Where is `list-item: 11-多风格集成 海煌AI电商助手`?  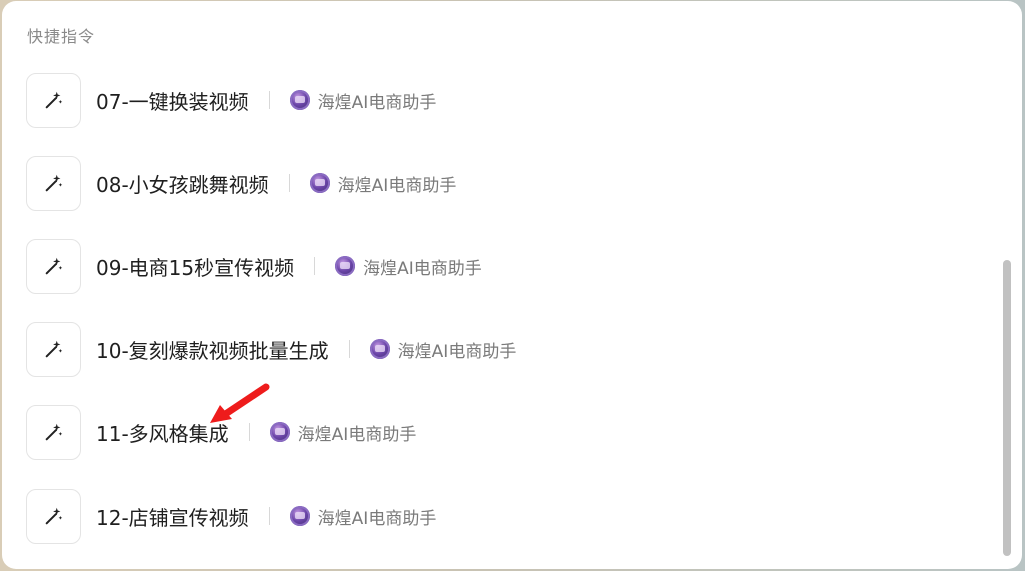 list-item: 11-多风格集成 海煌AI电商助手 is located at coordinates (221, 432).